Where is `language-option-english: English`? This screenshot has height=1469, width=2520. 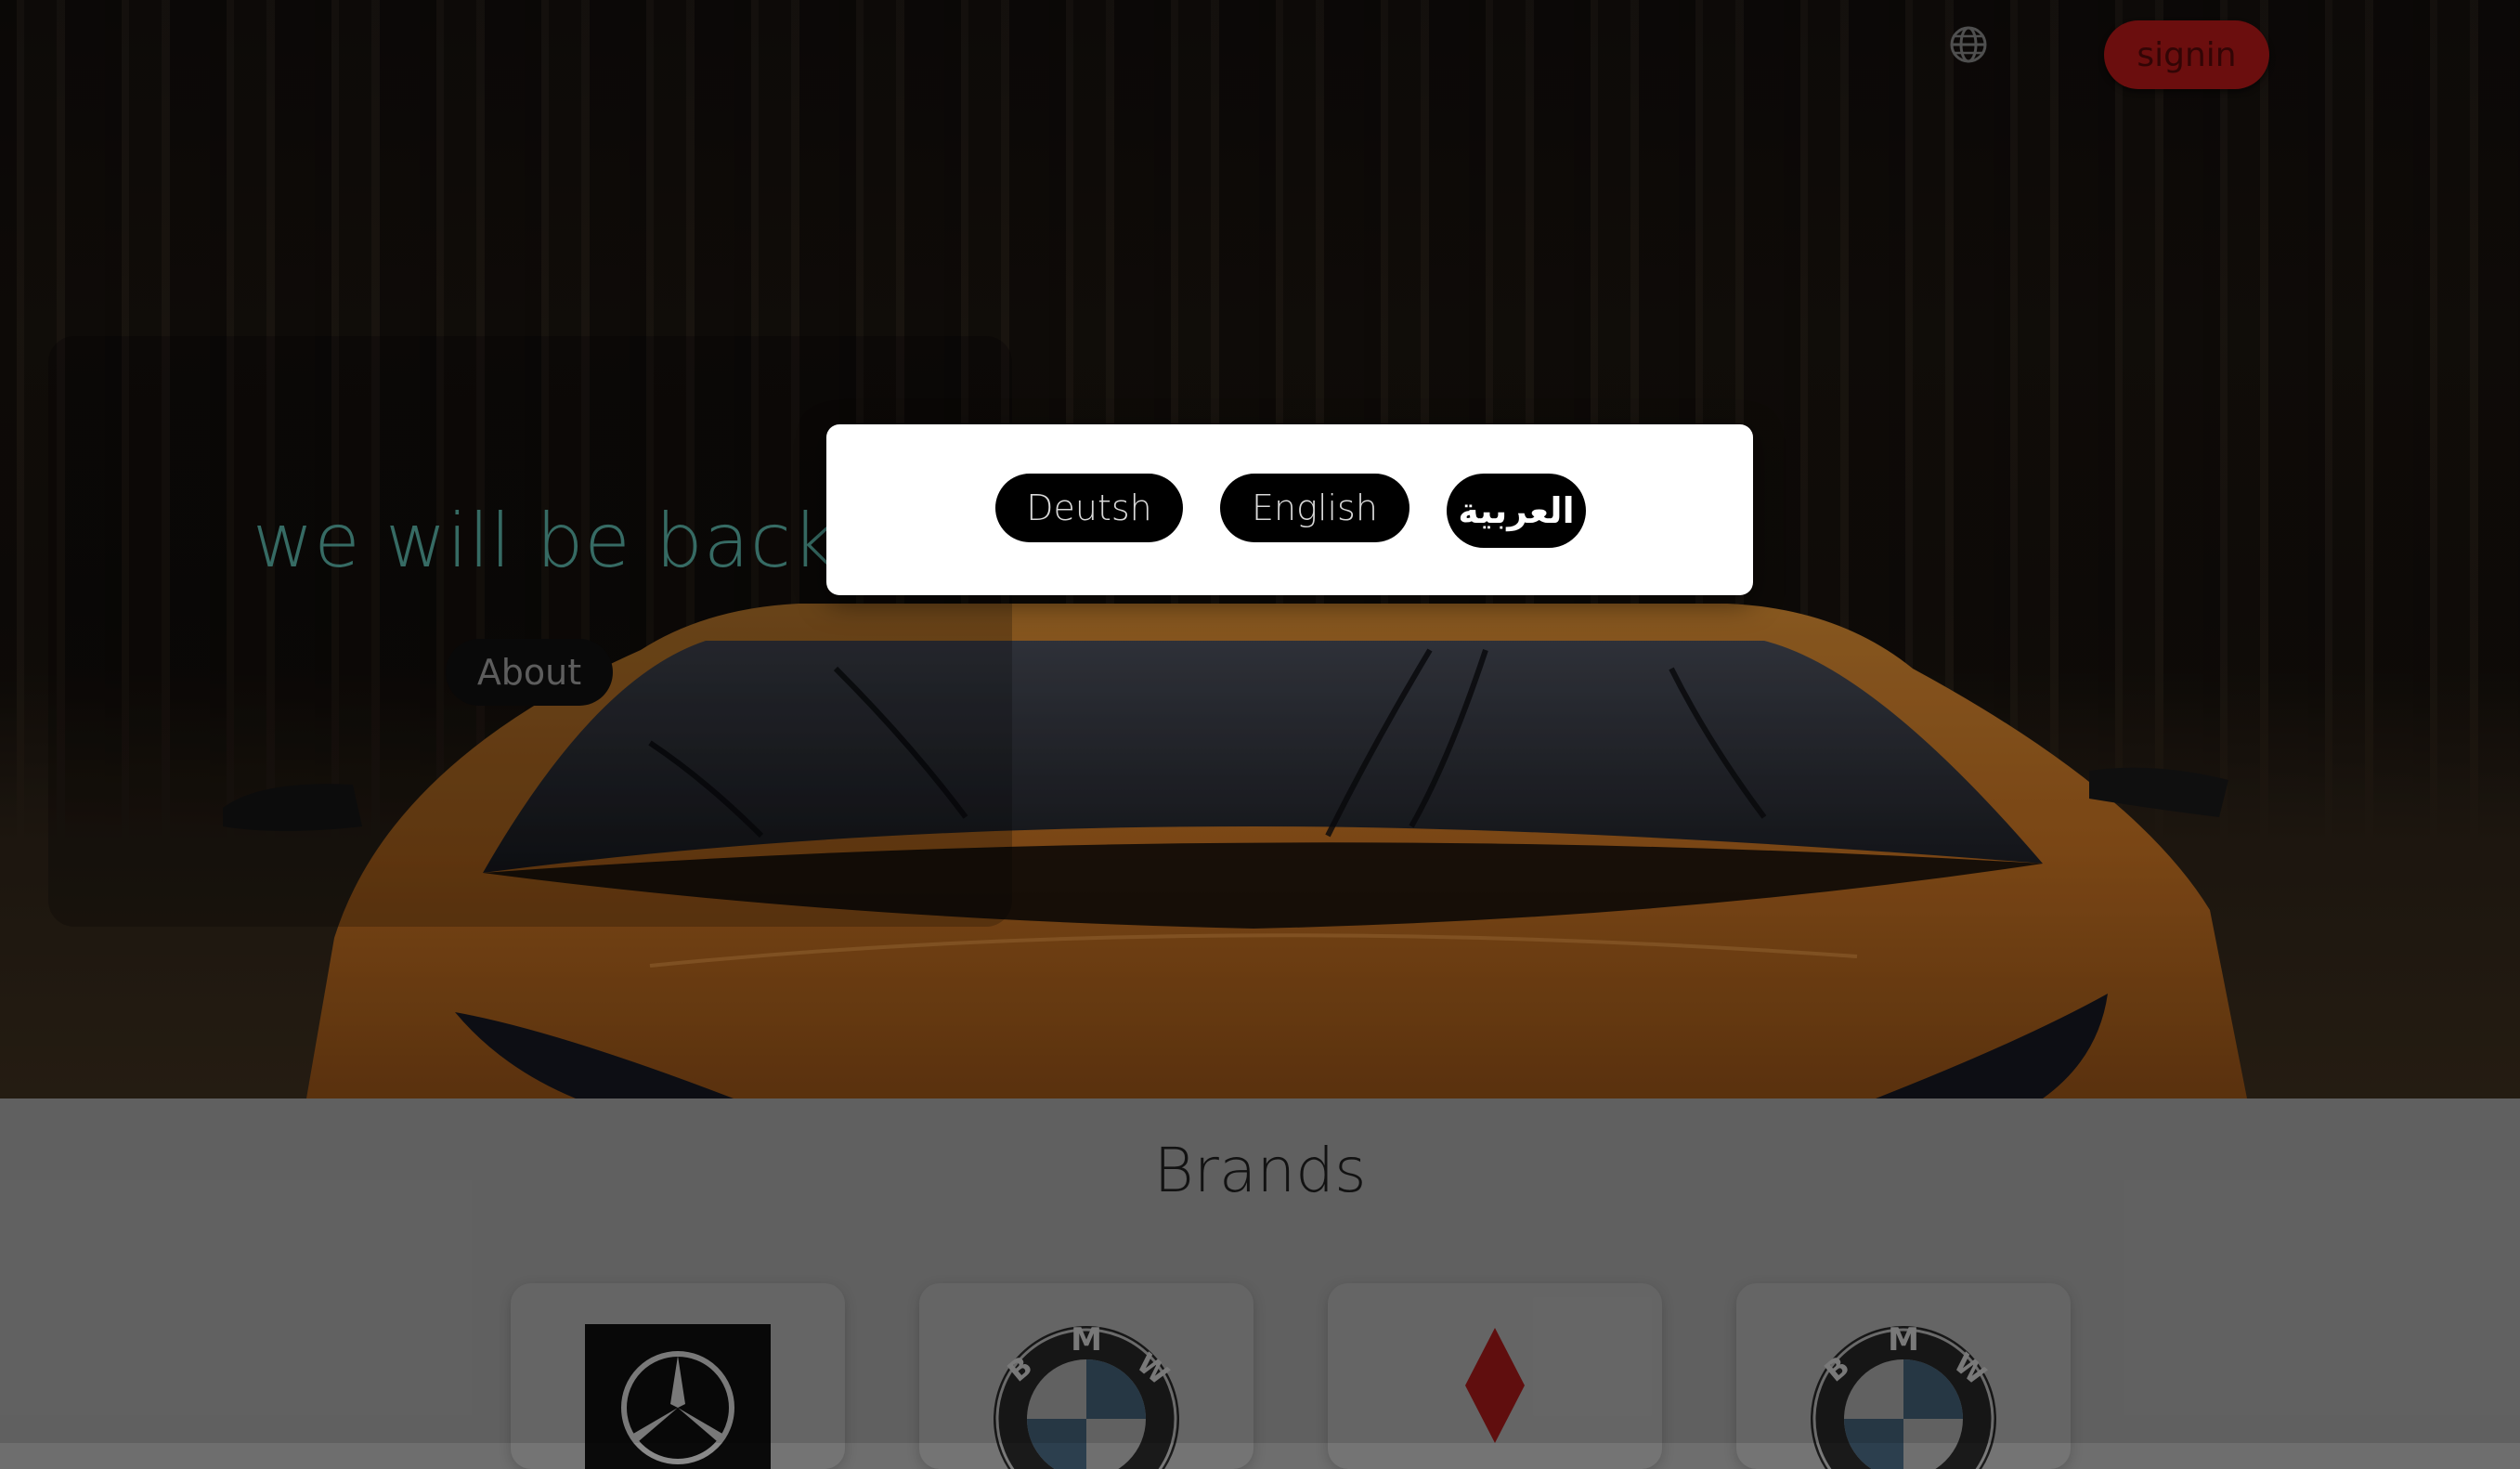
language-option-english: English is located at coordinates (1314, 508).